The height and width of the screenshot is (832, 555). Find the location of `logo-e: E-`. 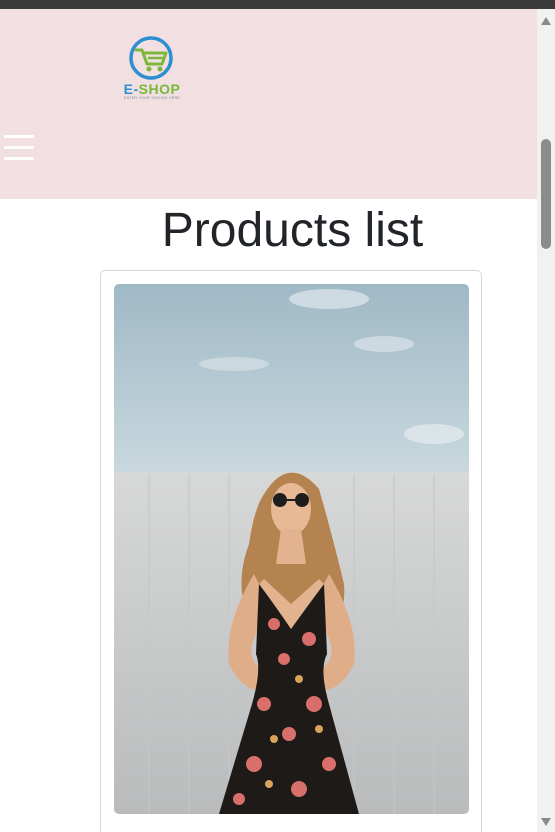

logo-e: E- is located at coordinates (131, 89).